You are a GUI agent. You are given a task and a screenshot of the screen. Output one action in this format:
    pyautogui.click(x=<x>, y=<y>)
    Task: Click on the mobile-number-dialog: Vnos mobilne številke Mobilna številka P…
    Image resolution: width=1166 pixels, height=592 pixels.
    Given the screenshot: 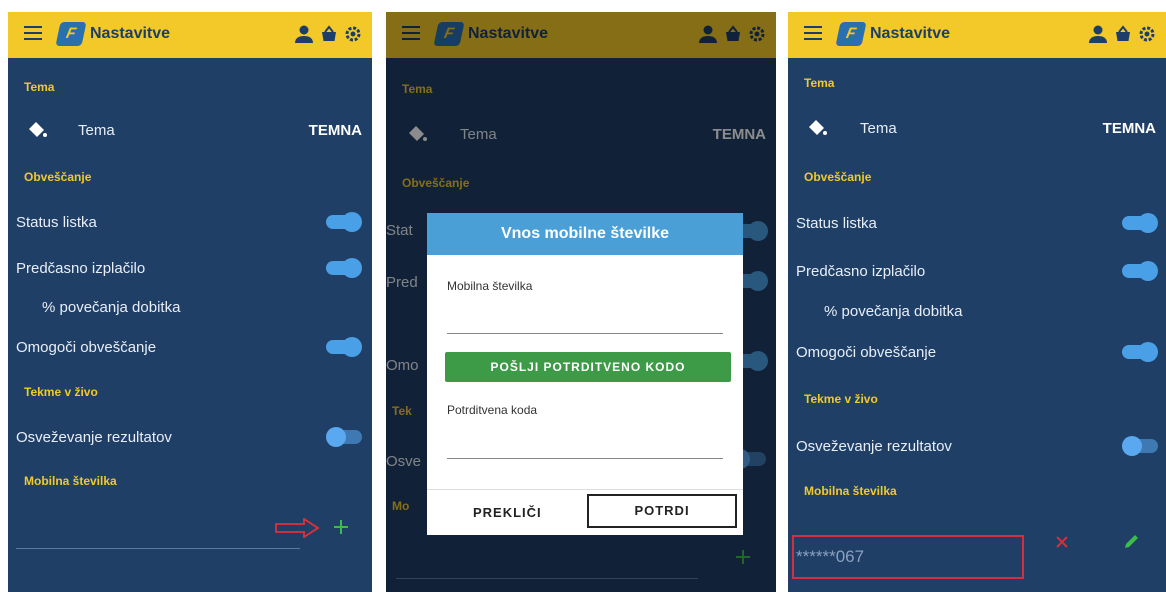 What is the action you would take?
    pyautogui.click(x=585, y=374)
    